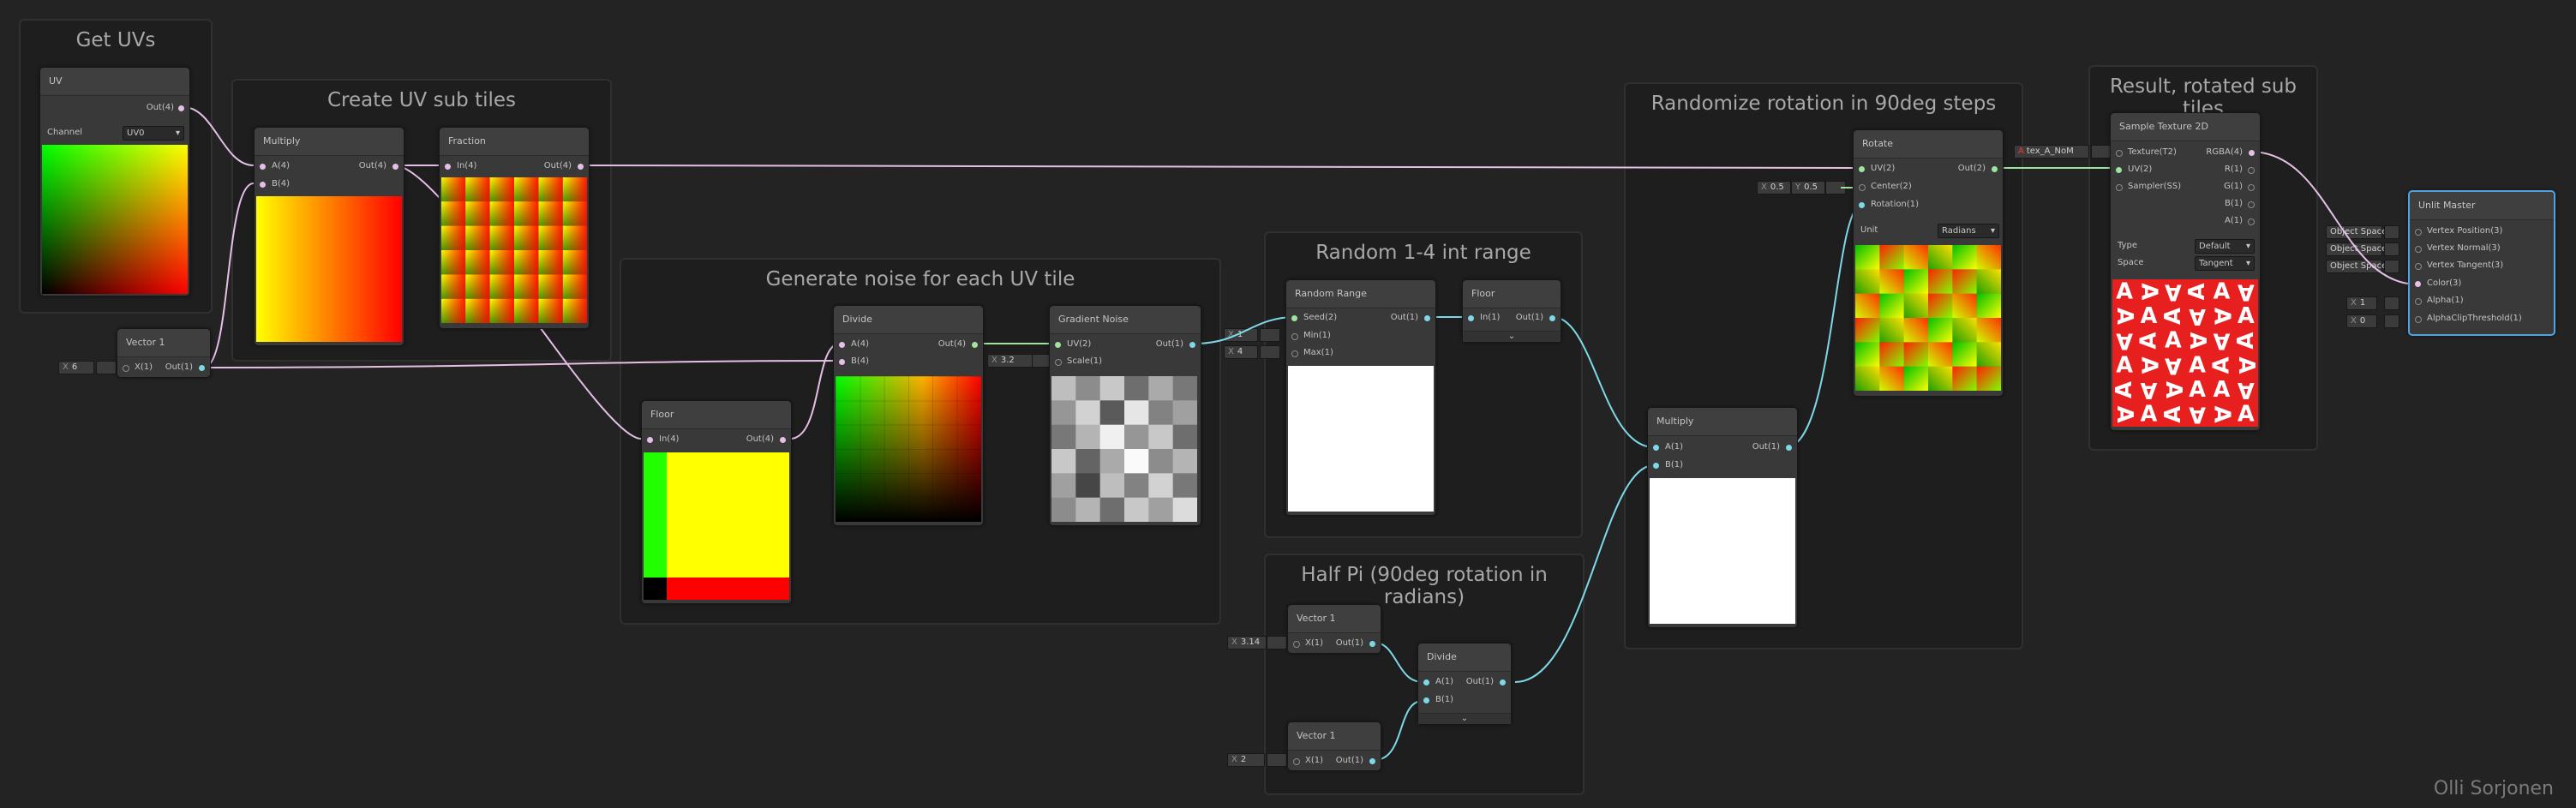 Image resolution: width=2576 pixels, height=808 pixels. I want to click on vector1-a-input: X6, so click(76, 368).